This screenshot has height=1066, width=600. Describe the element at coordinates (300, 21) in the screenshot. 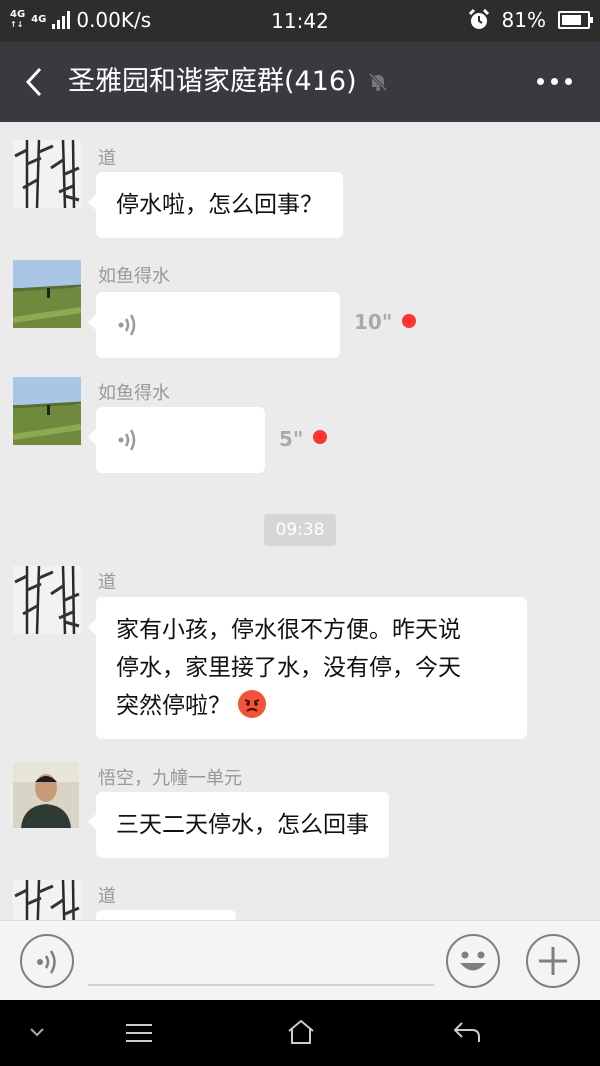

I see `status-bar: 4G ↑↓ 4G 0.00K/s 11:42 81%` at that location.